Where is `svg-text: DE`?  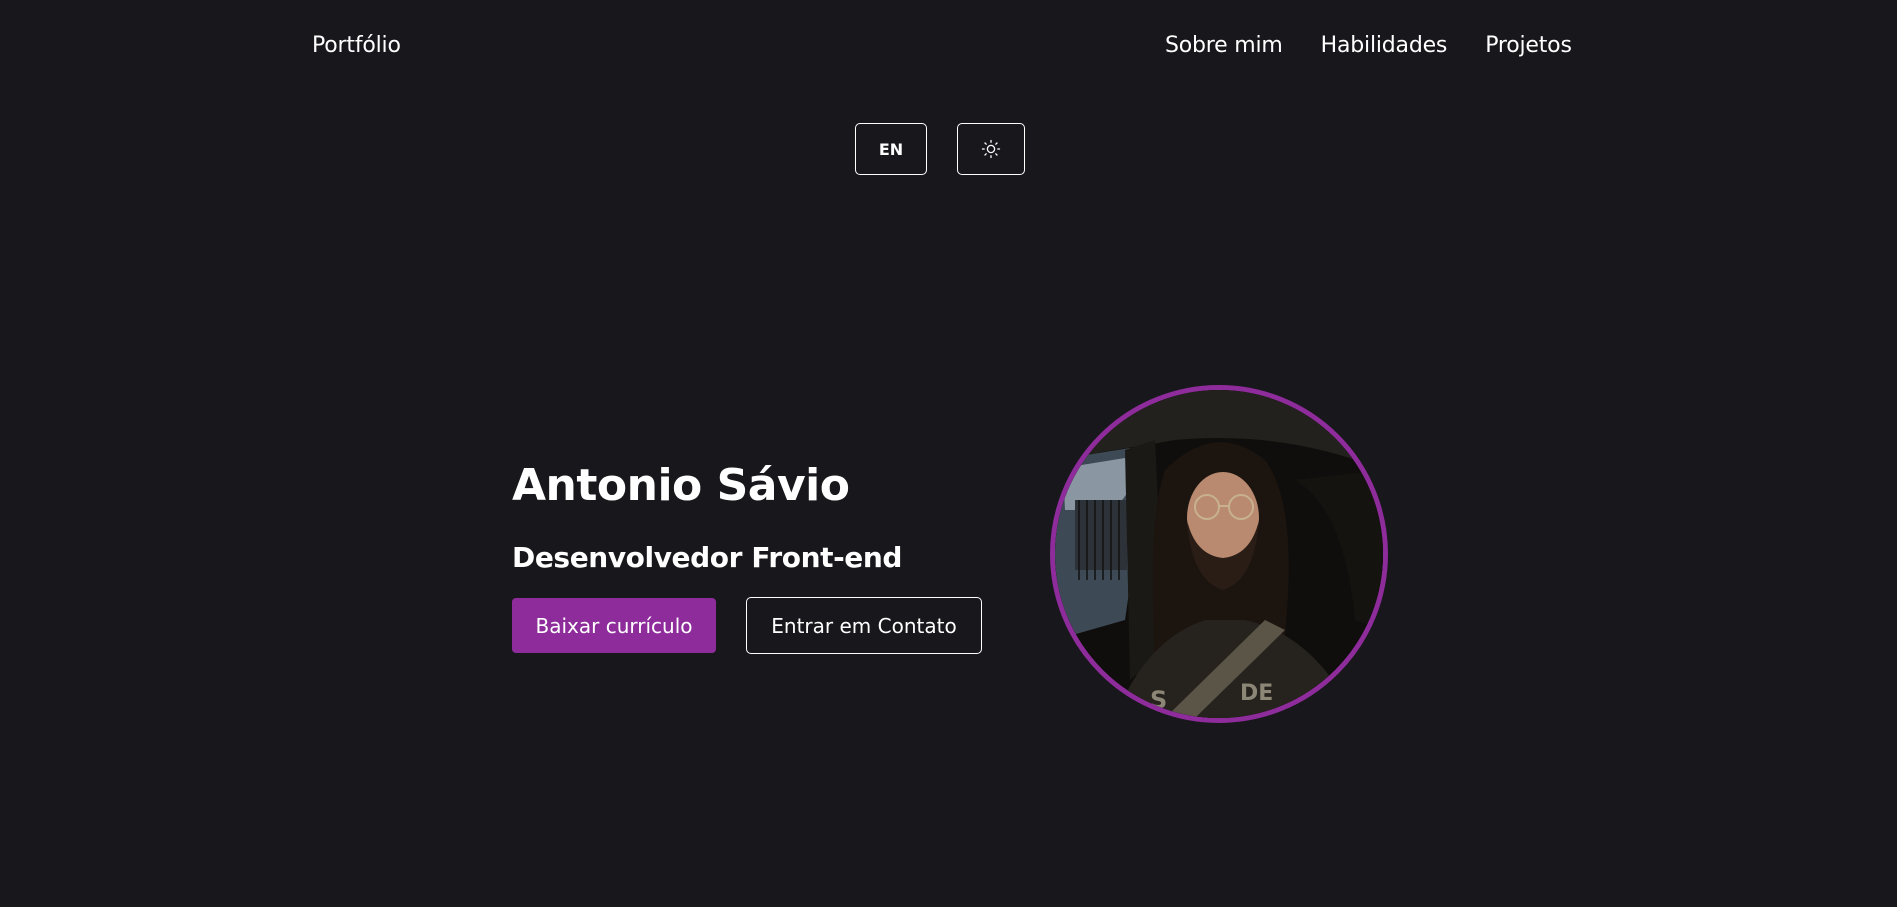
svg-text: DE is located at coordinates (1256, 693).